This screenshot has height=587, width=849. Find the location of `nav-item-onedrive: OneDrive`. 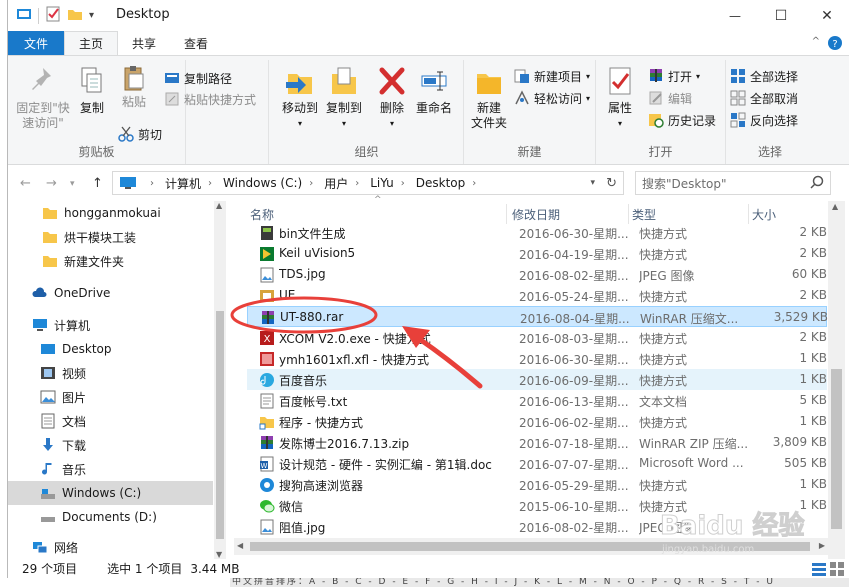

nav-item-onedrive: OneDrive is located at coordinates (110, 293).